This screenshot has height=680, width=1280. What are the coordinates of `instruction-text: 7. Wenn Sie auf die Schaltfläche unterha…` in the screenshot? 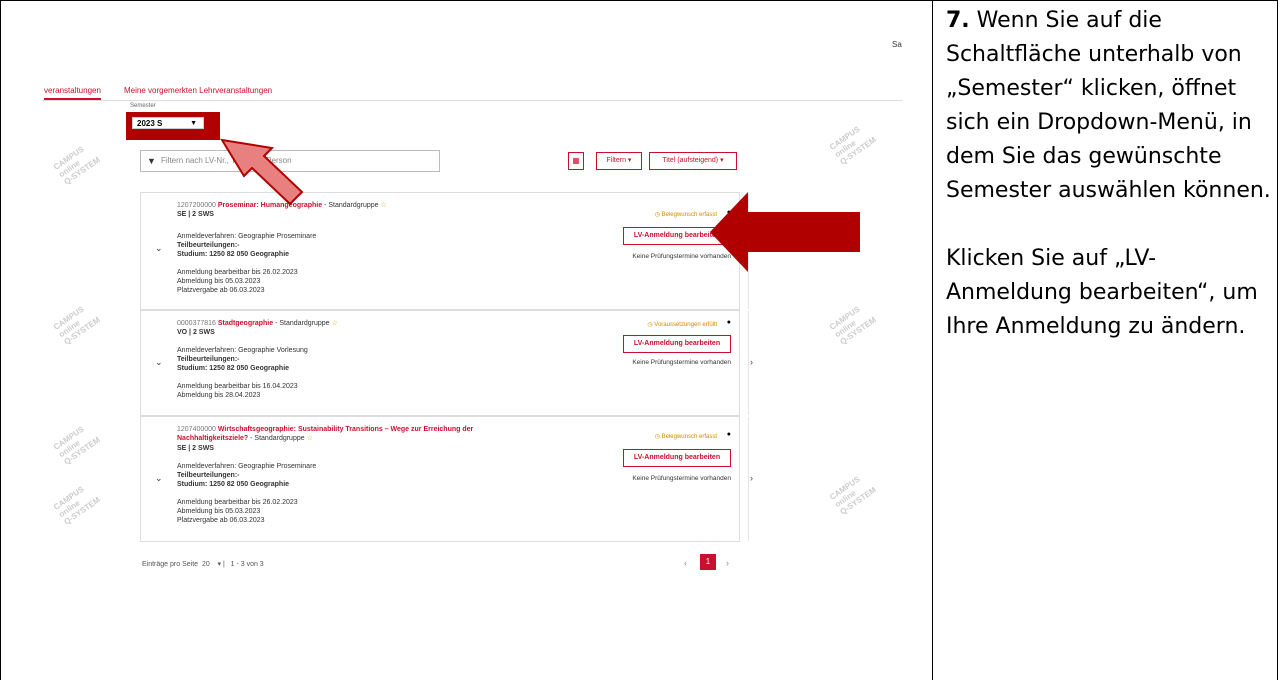 It's located at (1111, 174).